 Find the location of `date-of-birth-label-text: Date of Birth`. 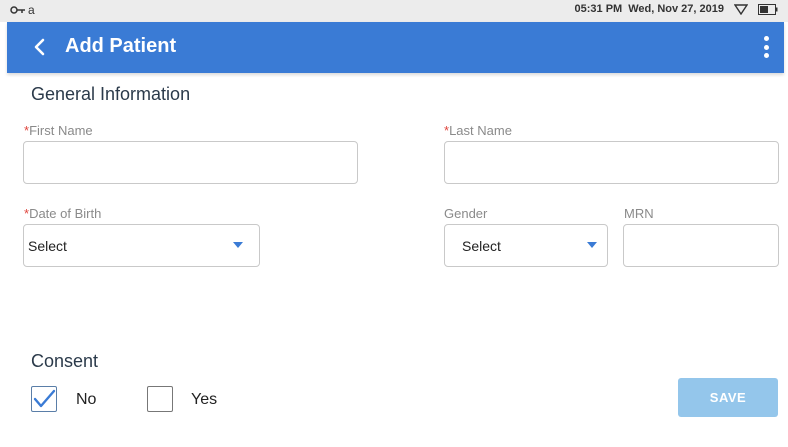

date-of-birth-label-text: Date of Birth is located at coordinates (65, 213).